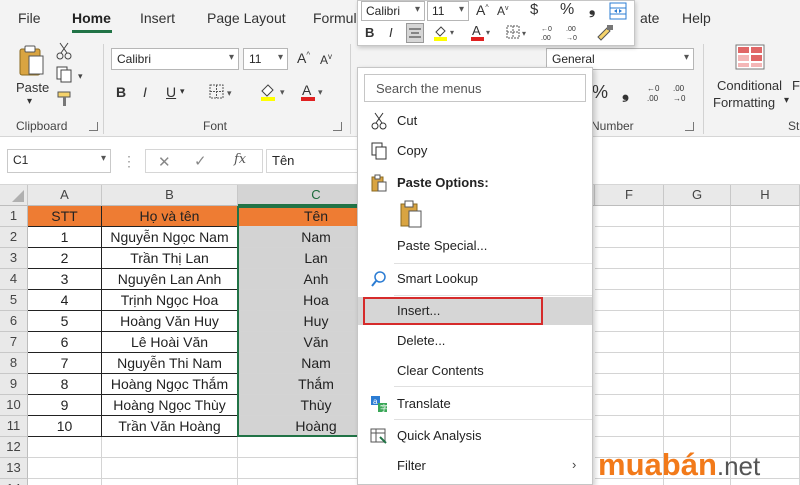 The image size is (800, 485). Describe the element at coordinates (391, 32) in the screenshot. I see `mini-italic-button: I` at that location.